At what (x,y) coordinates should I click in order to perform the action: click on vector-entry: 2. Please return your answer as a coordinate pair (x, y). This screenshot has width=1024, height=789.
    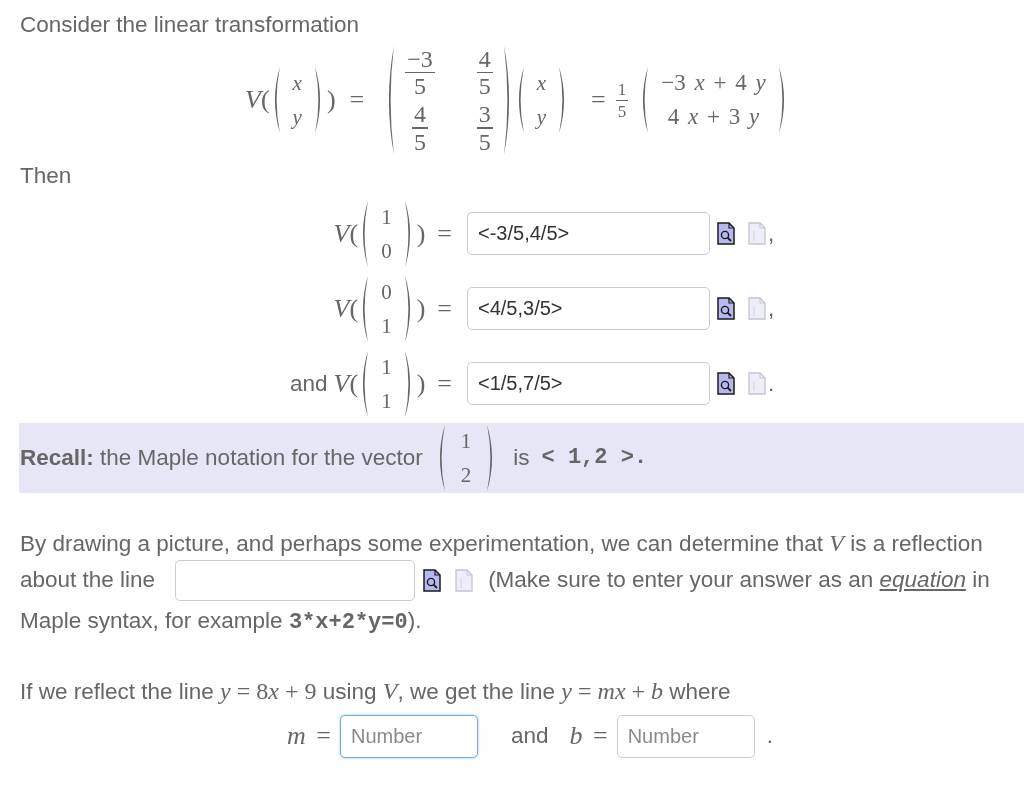
    Looking at the image, I should click on (466, 474).